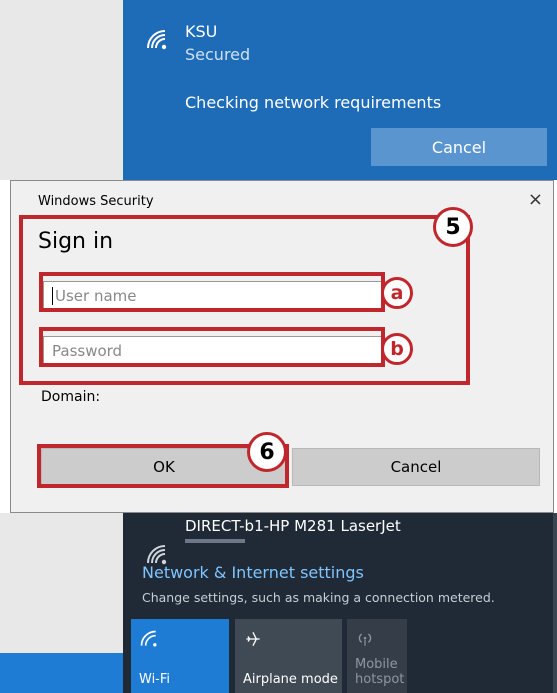 The image size is (557, 693). What do you see at coordinates (416, 467) in the screenshot?
I see `cancel-button: Cancel` at bounding box center [416, 467].